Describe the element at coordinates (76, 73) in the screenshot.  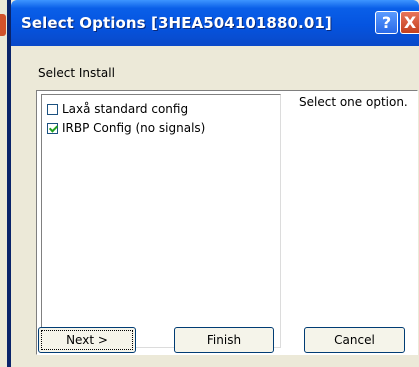
I see `section-label: Select Install` at that location.